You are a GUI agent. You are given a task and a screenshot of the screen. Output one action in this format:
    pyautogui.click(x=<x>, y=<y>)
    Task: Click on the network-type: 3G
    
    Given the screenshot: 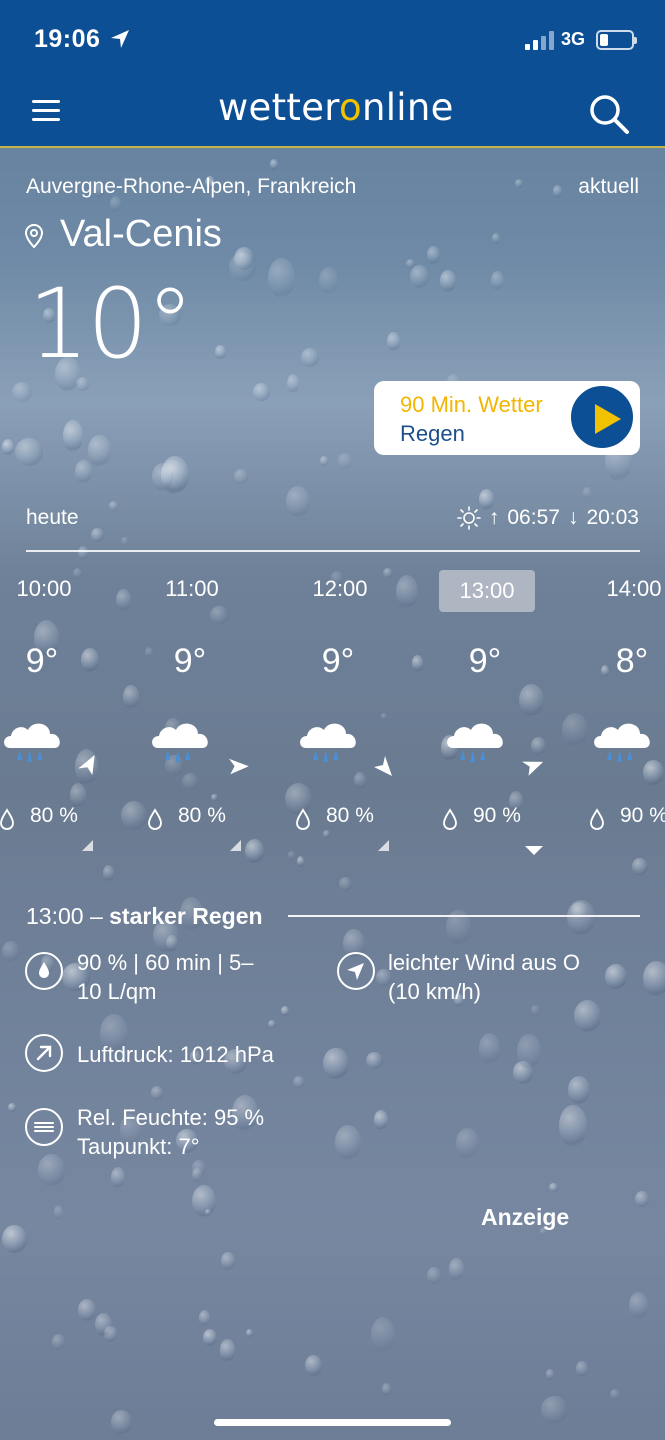 What is the action you would take?
    pyautogui.click(x=573, y=39)
    